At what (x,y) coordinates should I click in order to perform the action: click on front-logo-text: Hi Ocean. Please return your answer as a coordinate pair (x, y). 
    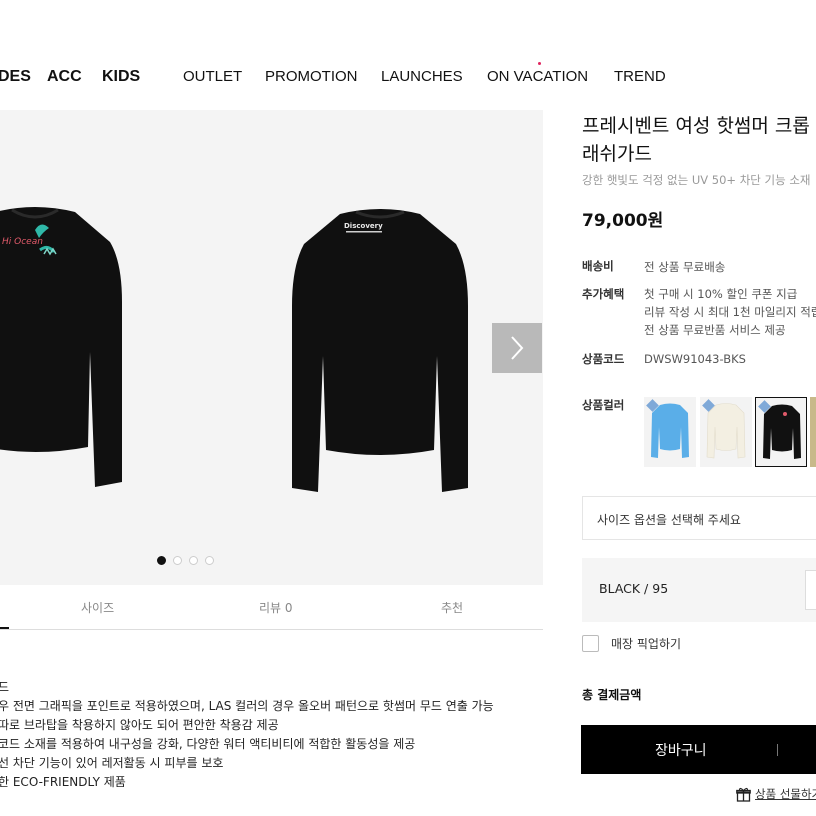
    Looking at the image, I should click on (22, 242).